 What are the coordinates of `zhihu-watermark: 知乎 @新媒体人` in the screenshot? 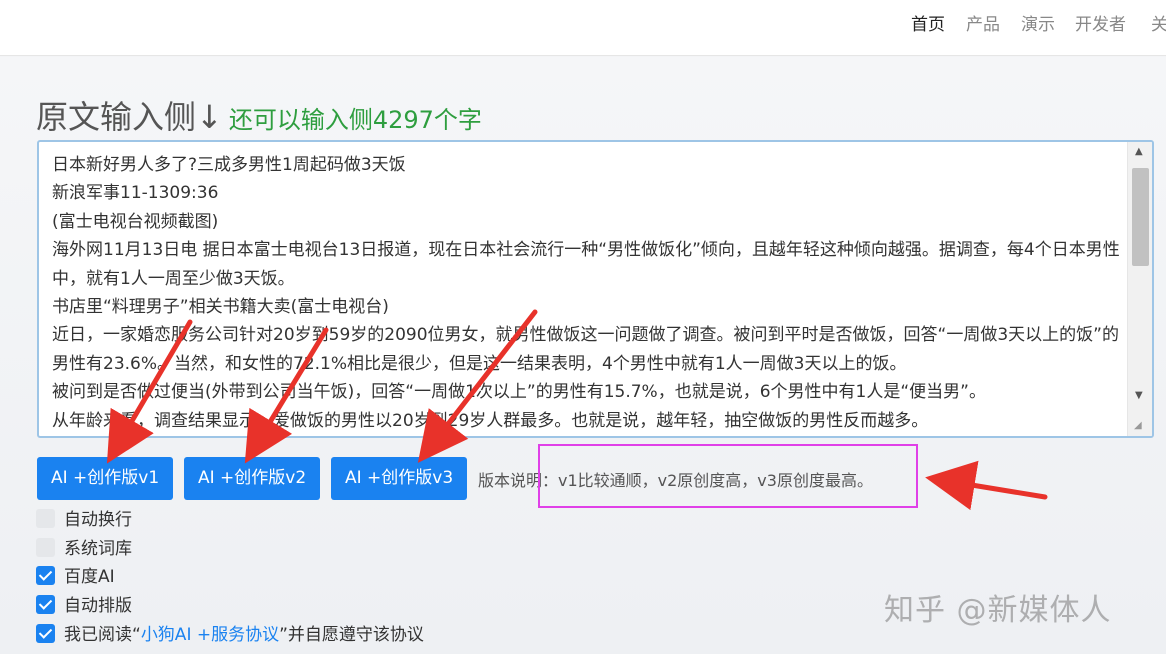 It's located at (998, 610).